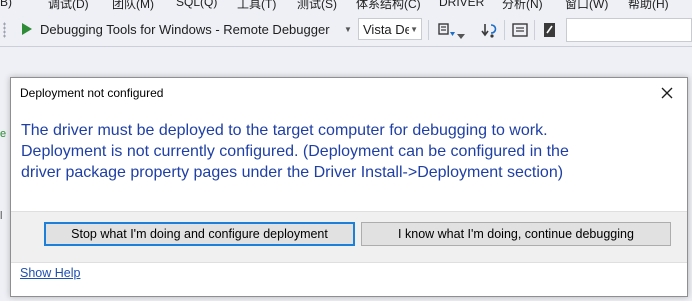 Image resolution: width=692 pixels, height=301 pixels. Describe the element at coordinates (388, 6) in the screenshot. I see `menu-item-architecture: 体系结构(C)` at that location.